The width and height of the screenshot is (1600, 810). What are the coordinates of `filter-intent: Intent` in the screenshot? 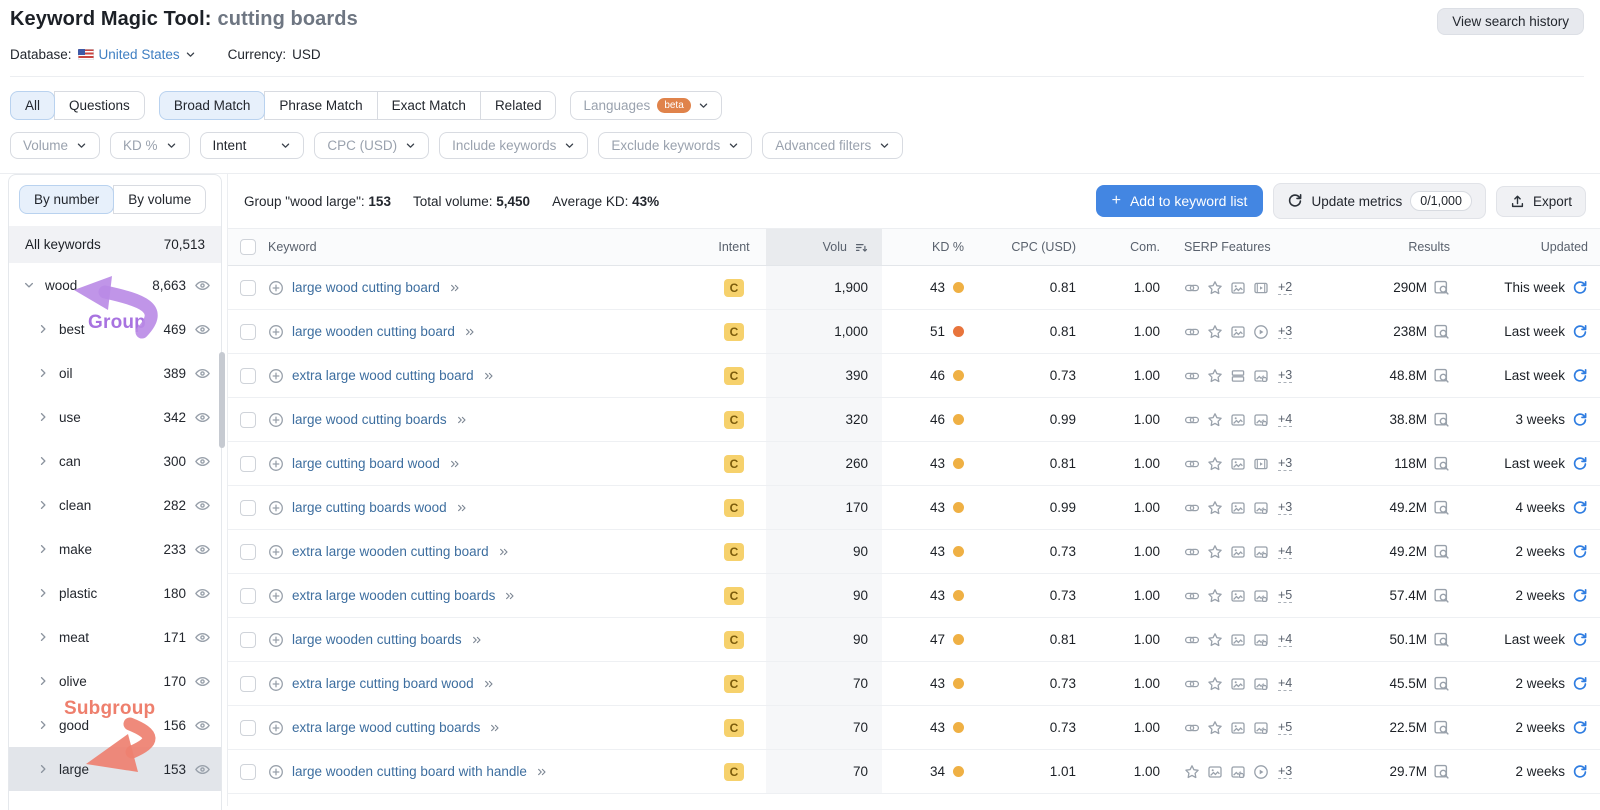 It's located at (252, 145).